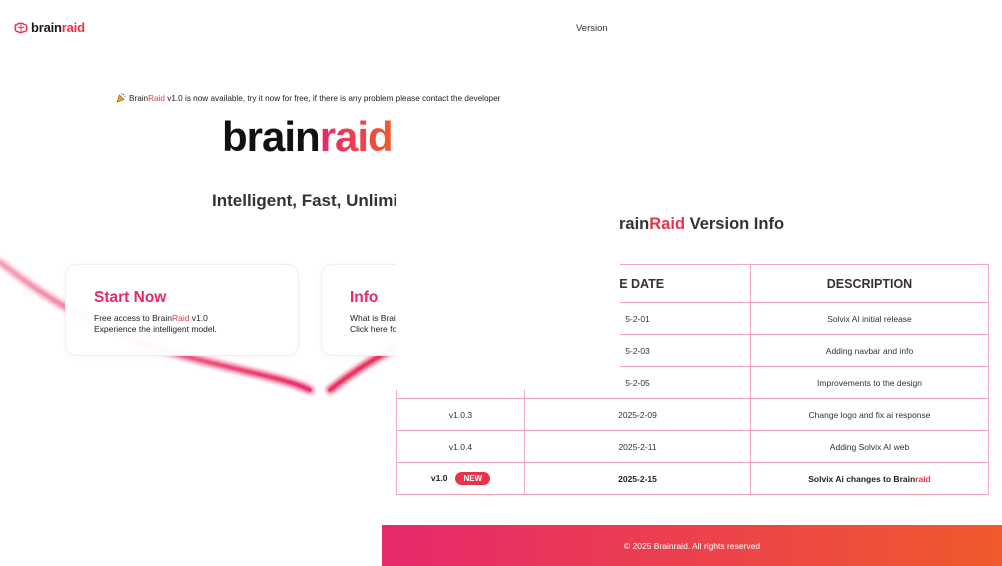 Image resolution: width=1002 pixels, height=566 pixels. I want to click on row-description: Change logo and fix ai response, so click(869, 414).